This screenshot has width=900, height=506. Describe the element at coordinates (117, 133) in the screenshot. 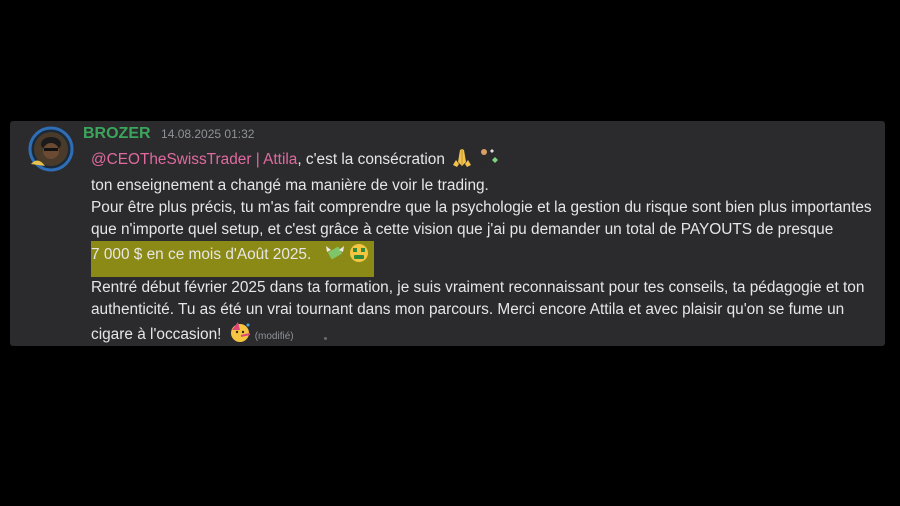

I see `author-name: BROZER` at that location.